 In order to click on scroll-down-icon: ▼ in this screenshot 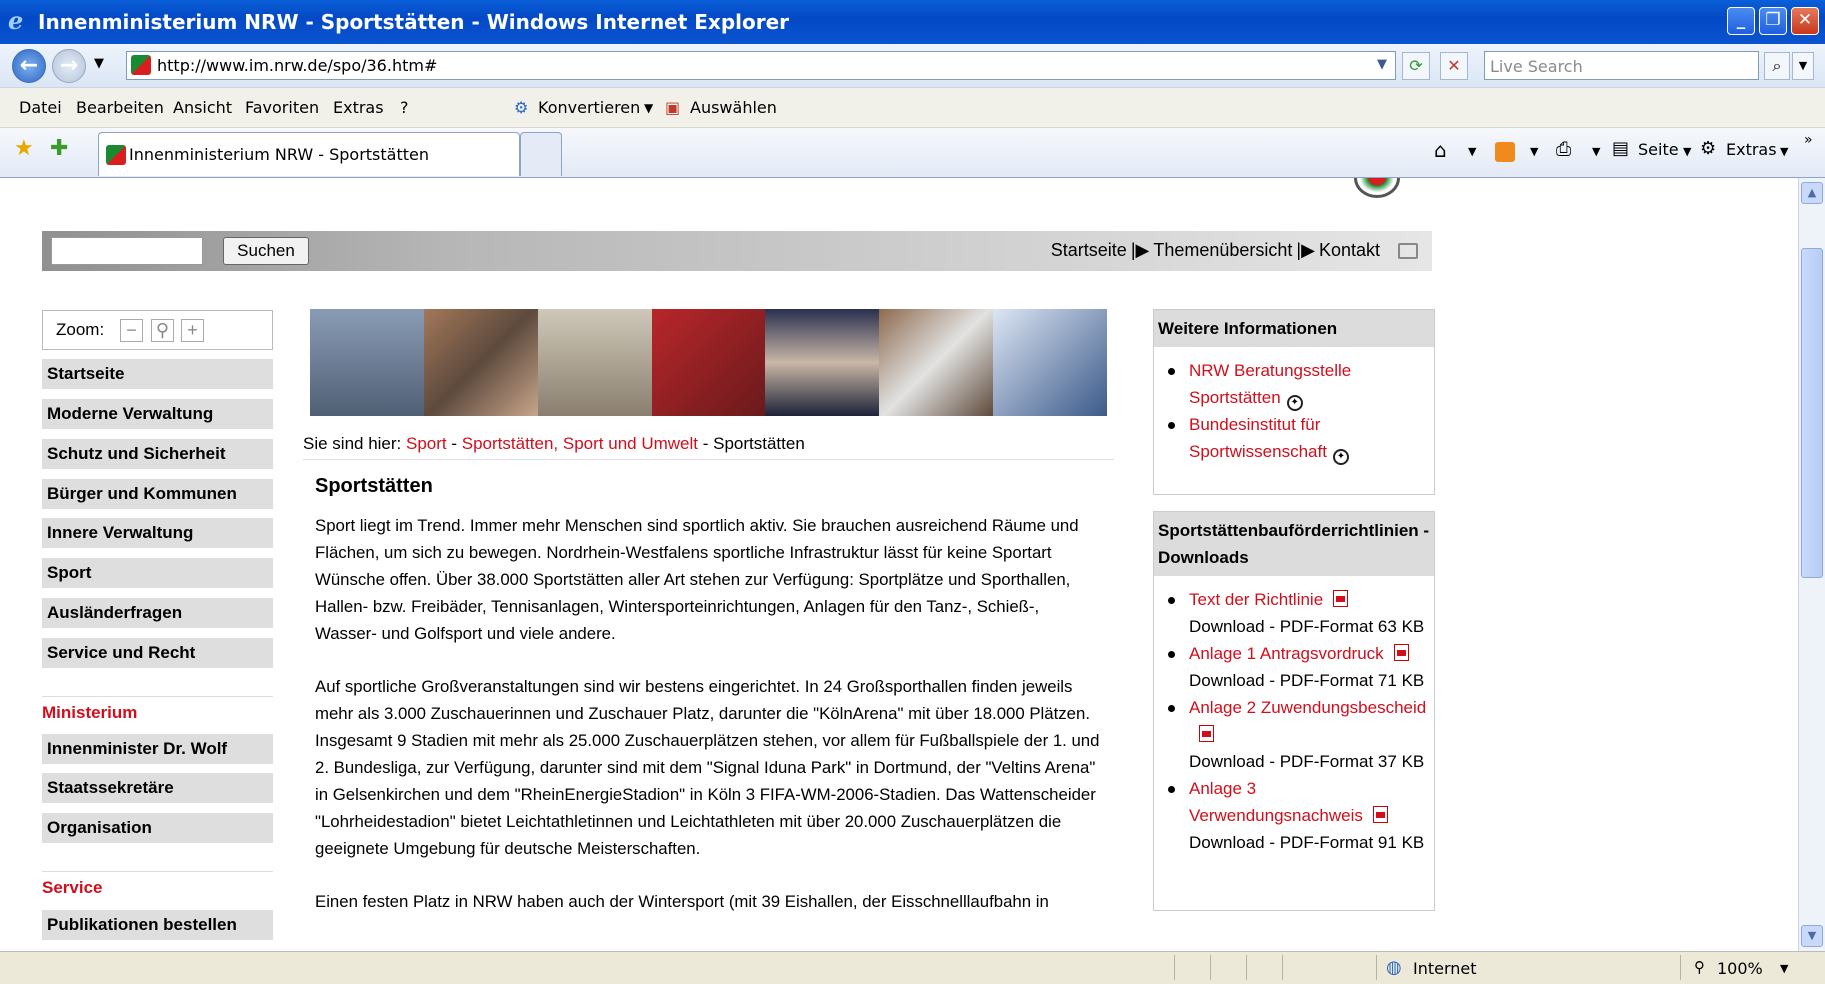, I will do `click(1812, 936)`.